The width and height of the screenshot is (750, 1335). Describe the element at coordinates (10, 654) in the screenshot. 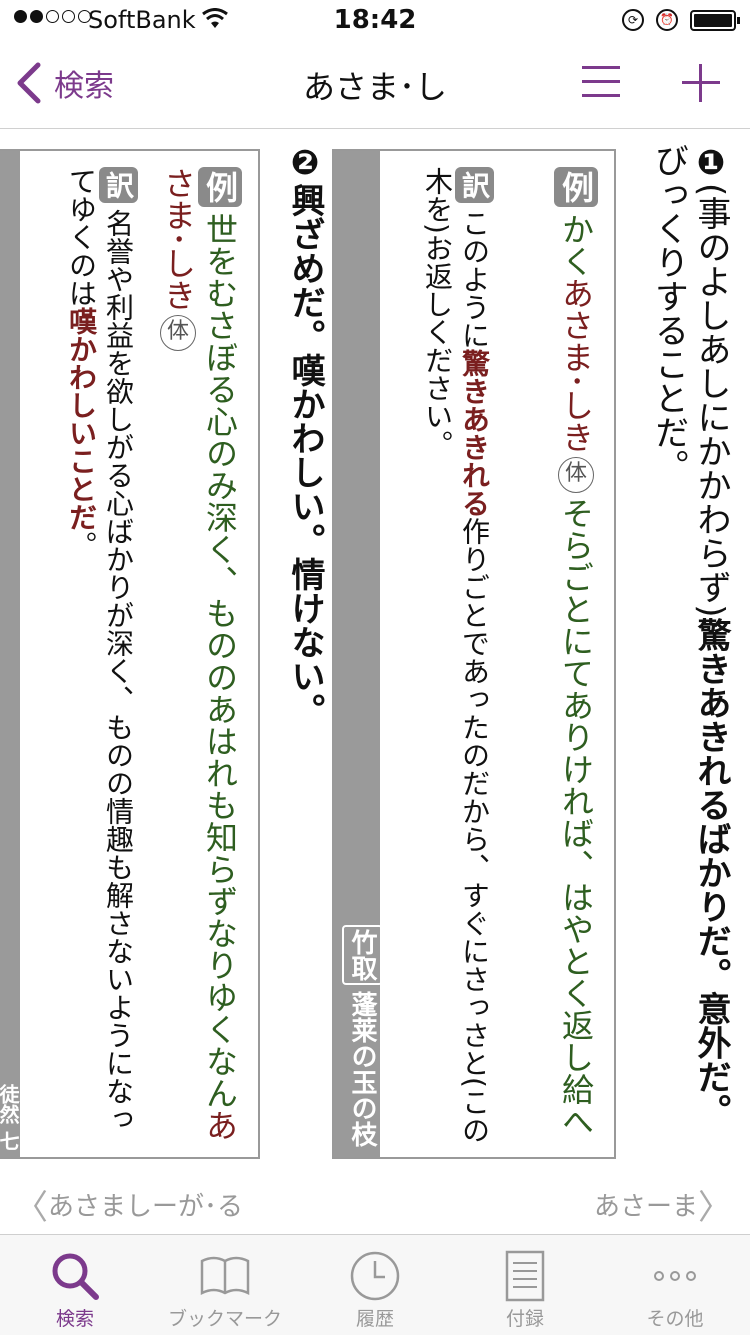

I see `source-sidebar` at that location.